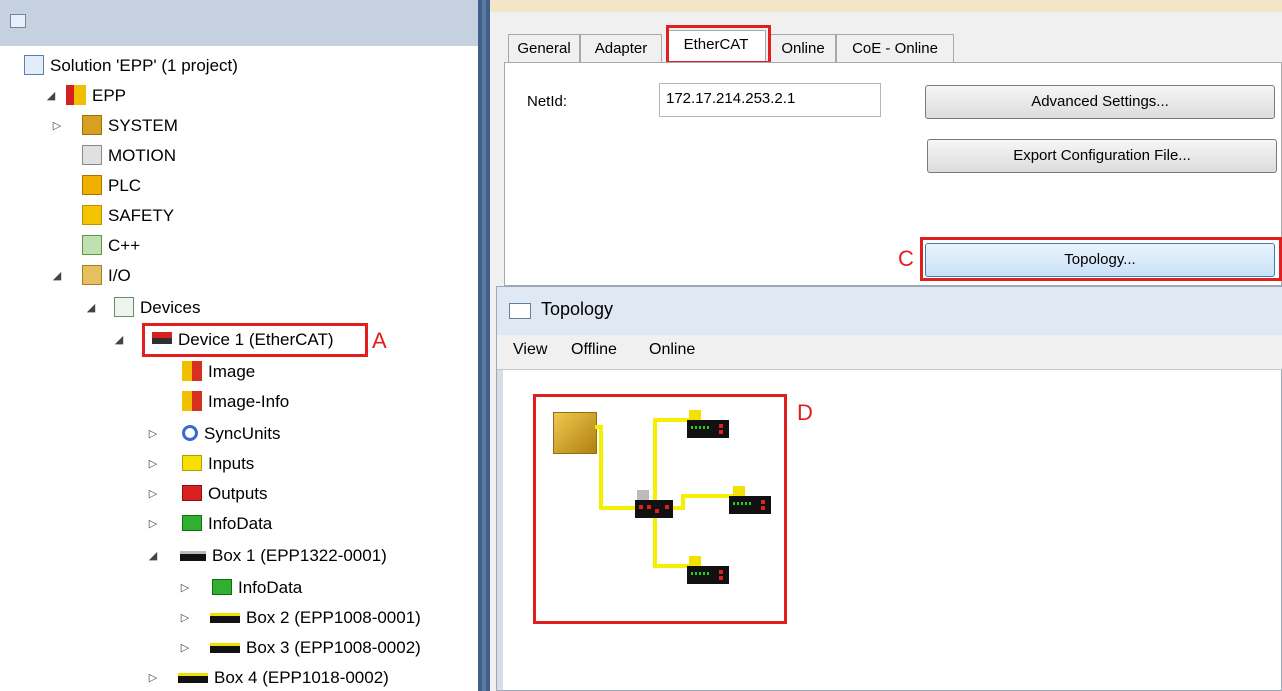 The width and height of the screenshot is (1282, 691). What do you see at coordinates (257, 588) in the screenshot?
I see `tree-item-box1-infodata: InfoData` at bounding box center [257, 588].